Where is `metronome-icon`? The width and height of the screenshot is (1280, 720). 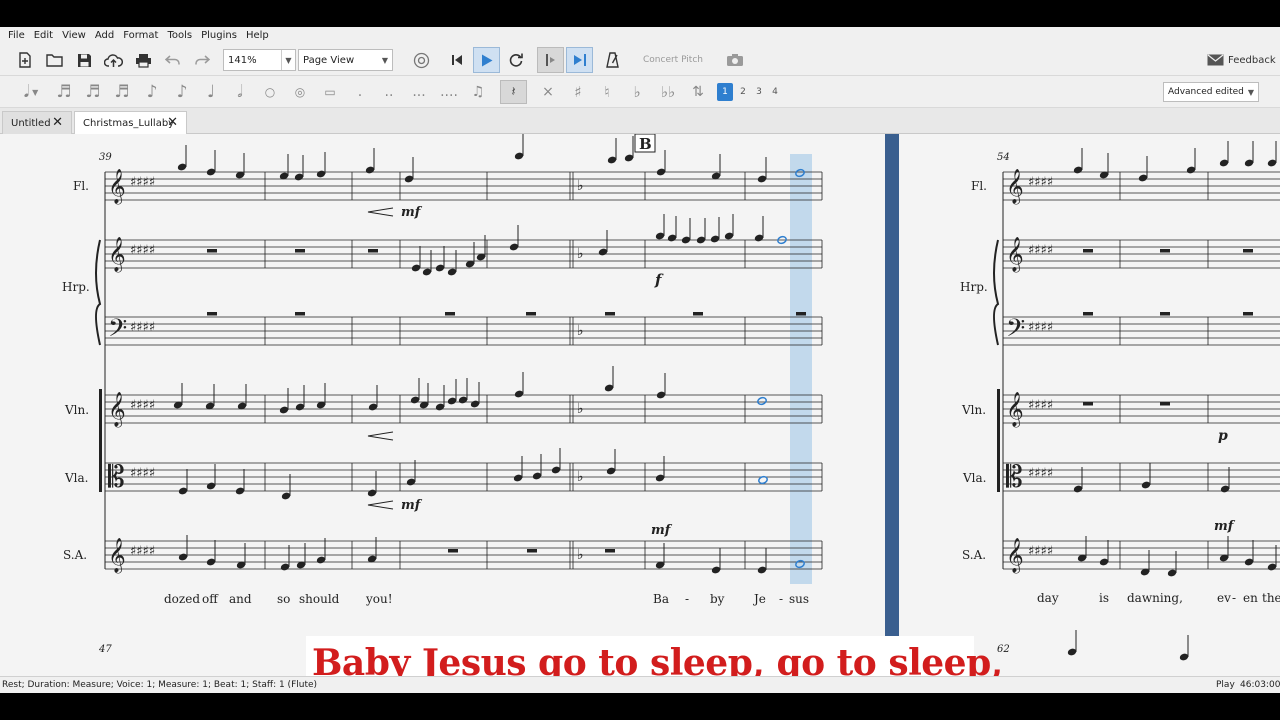 metronome-icon is located at coordinates (612, 60).